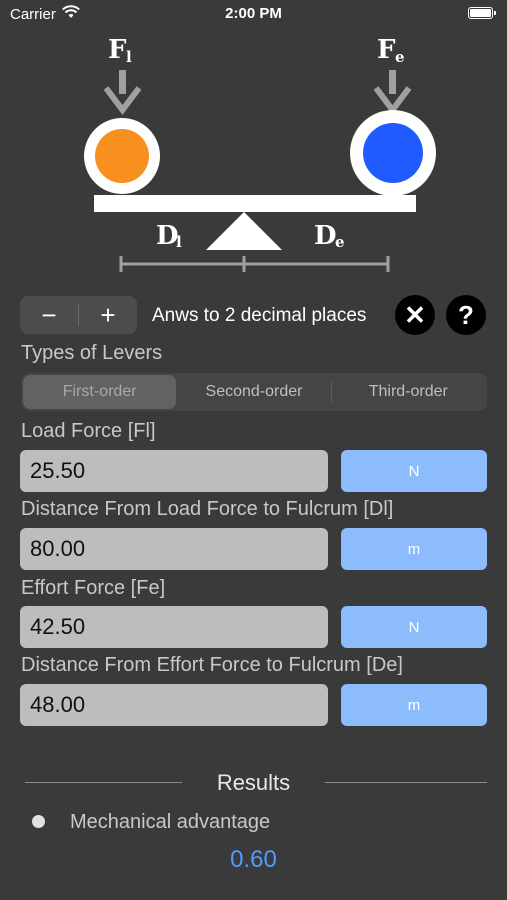 Image resolution: width=507 pixels, height=900 pixels. Describe the element at coordinates (174, 705) in the screenshot. I see `effort-distance-input: 48.00` at that location.